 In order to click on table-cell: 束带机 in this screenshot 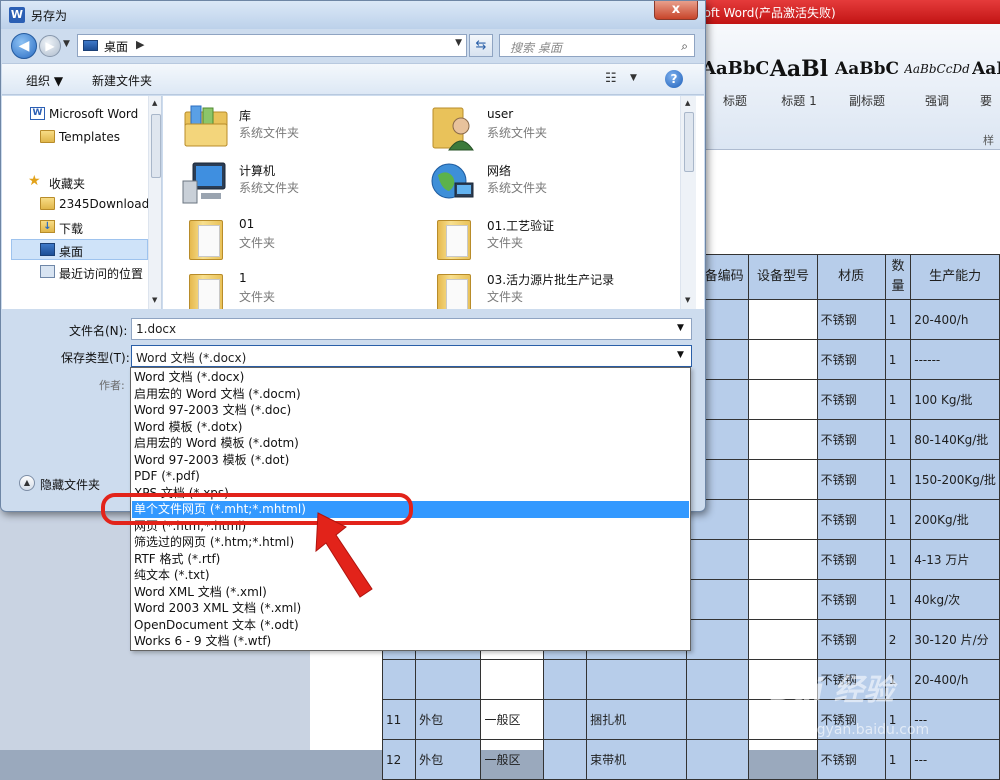, I will do `click(636, 759)`.